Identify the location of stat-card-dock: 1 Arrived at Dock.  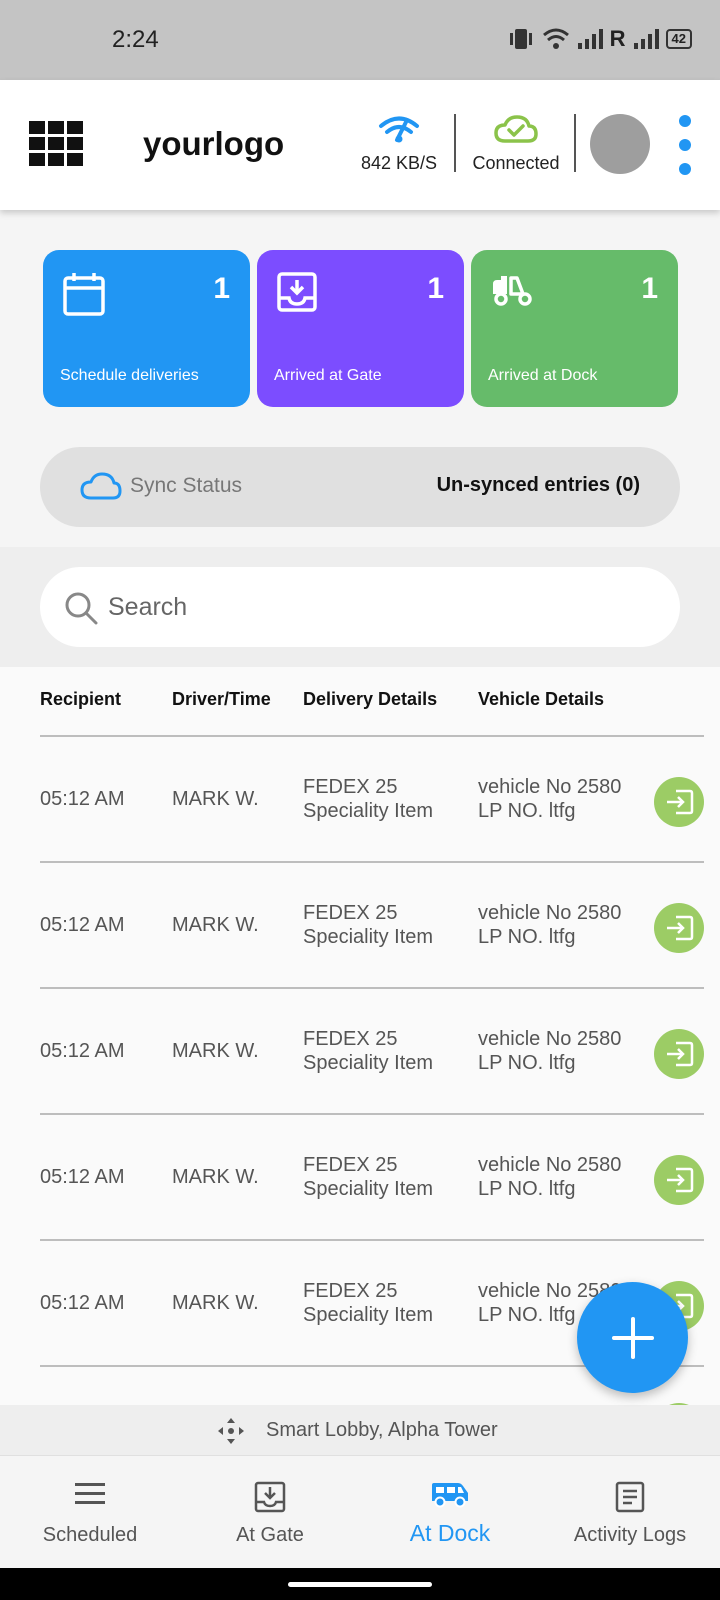
(574, 328).